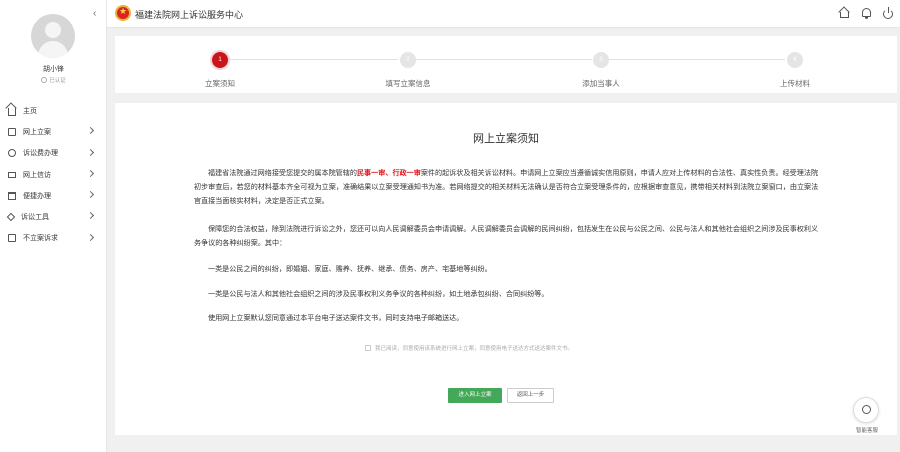 This screenshot has width=900, height=452. What do you see at coordinates (53, 131) in the screenshot?
I see `sidebar-item-online-filing: 网上立案` at bounding box center [53, 131].